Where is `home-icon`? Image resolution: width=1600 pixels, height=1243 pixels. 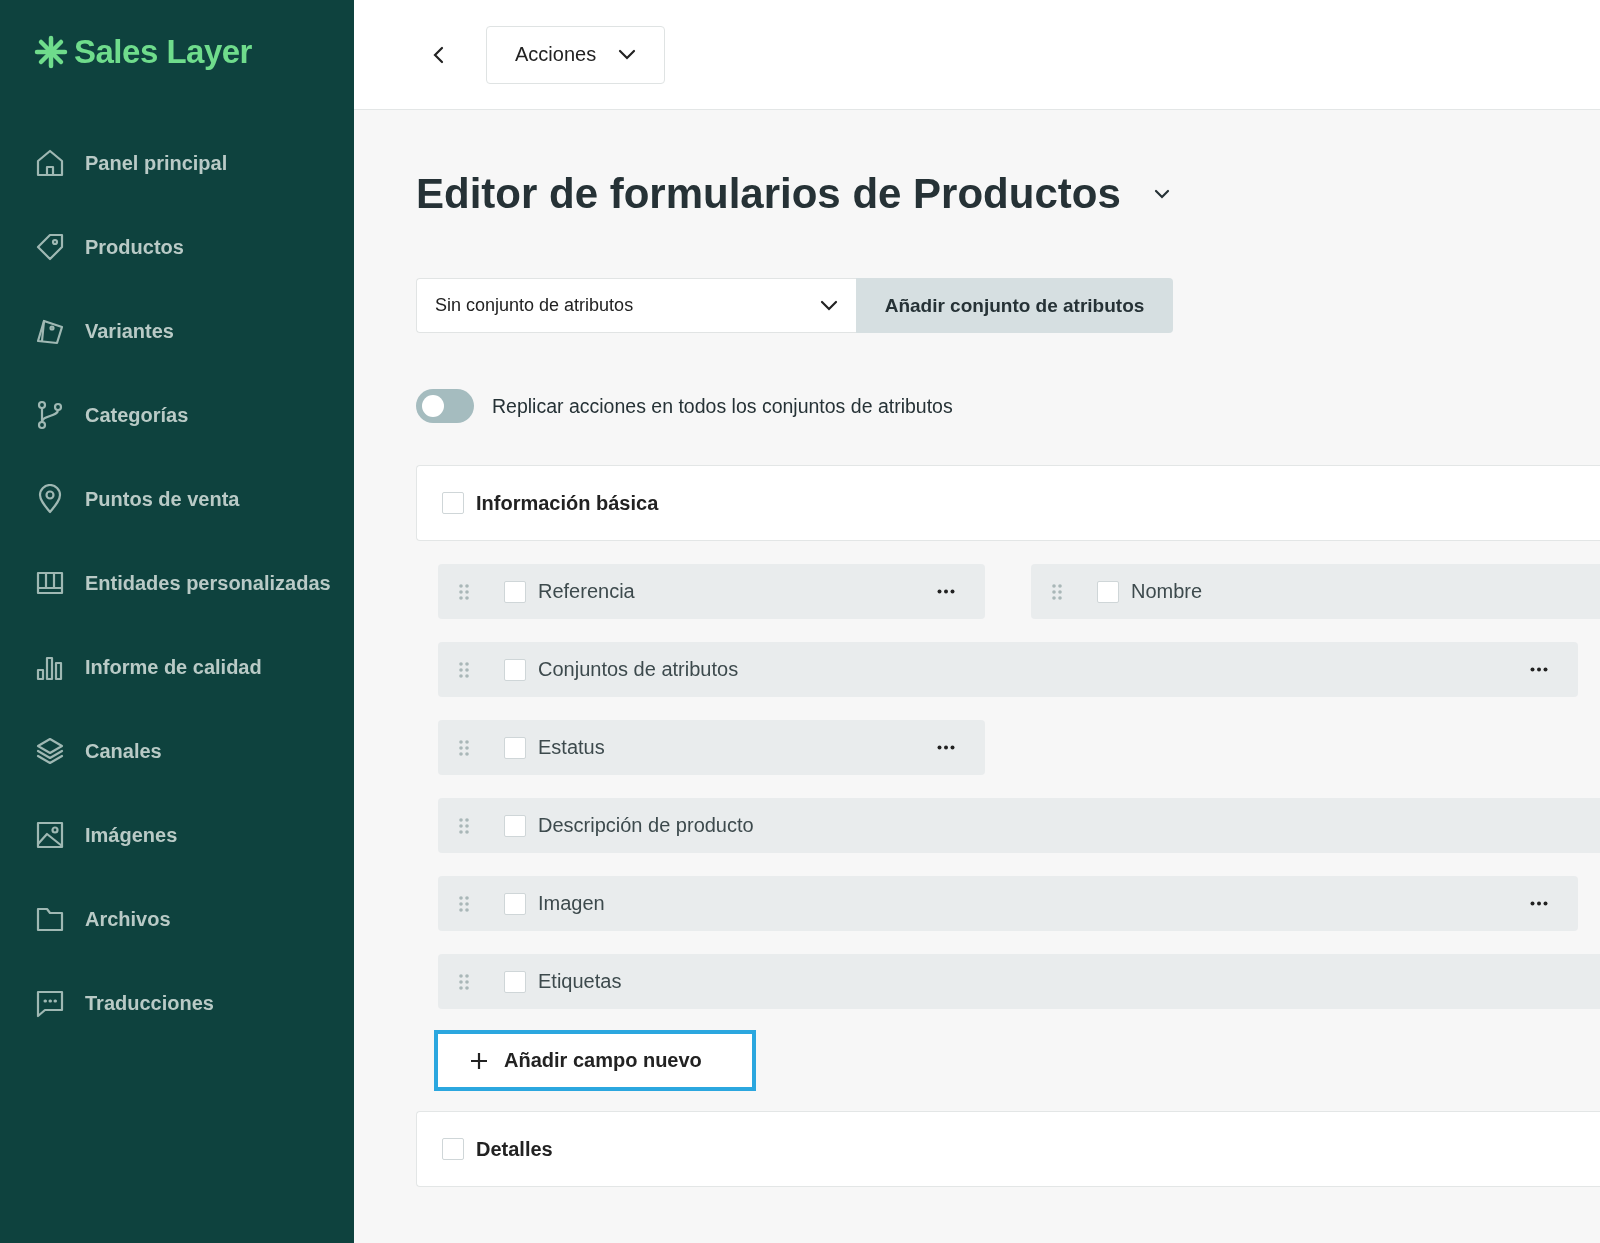 home-icon is located at coordinates (50, 163).